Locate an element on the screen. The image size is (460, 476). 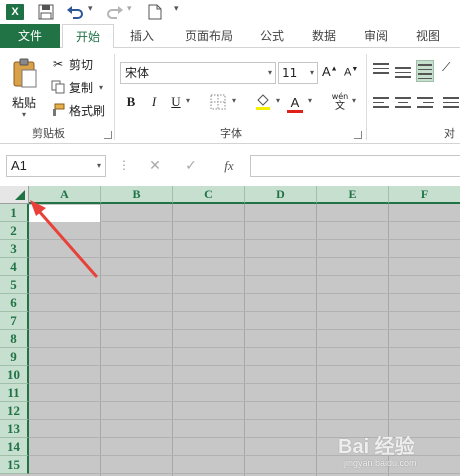
fill-color-icon is located at coordinates (263, 101).